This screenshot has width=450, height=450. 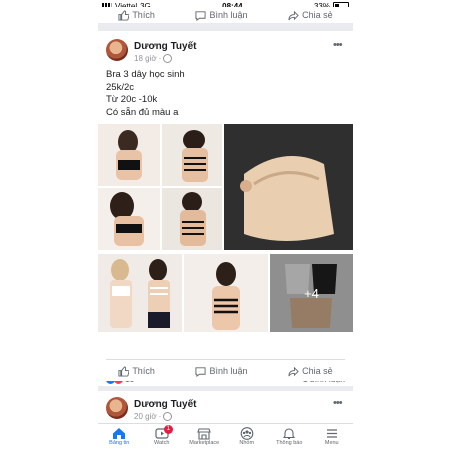 I want to click on post-time: 20 giờ, so click(x=145, y=416).